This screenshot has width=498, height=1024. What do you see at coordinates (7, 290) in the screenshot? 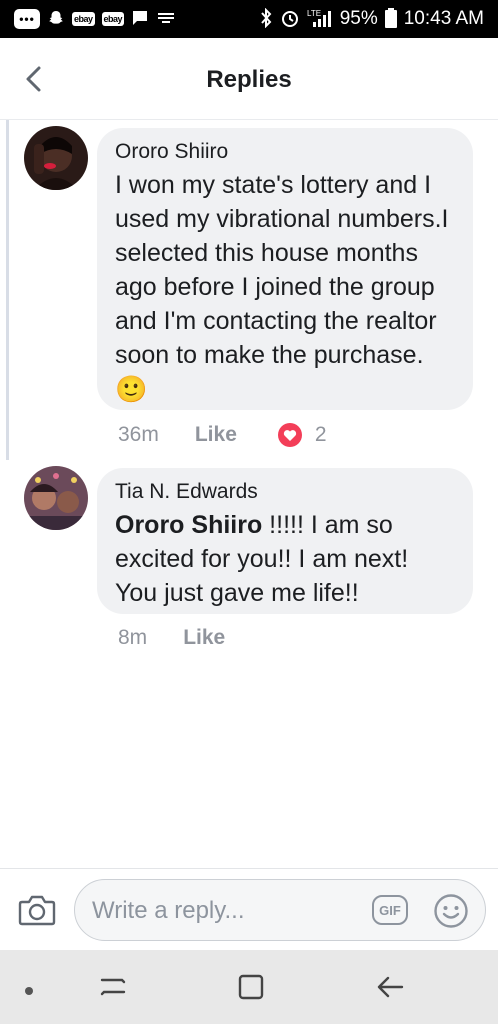
I see `thread-line` at bounding box center [7, 290].